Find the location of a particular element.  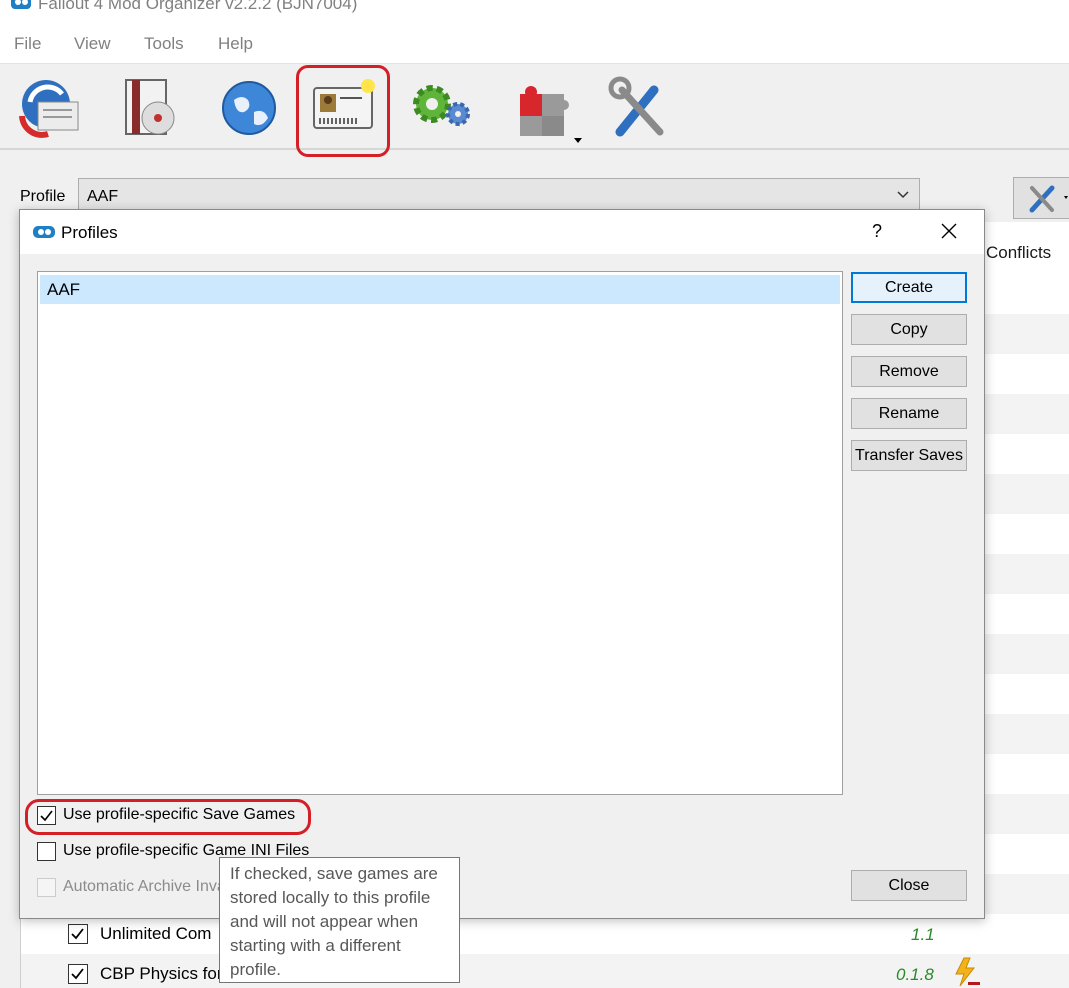

ini-files-checkbox is located at coordinates (46, 851).